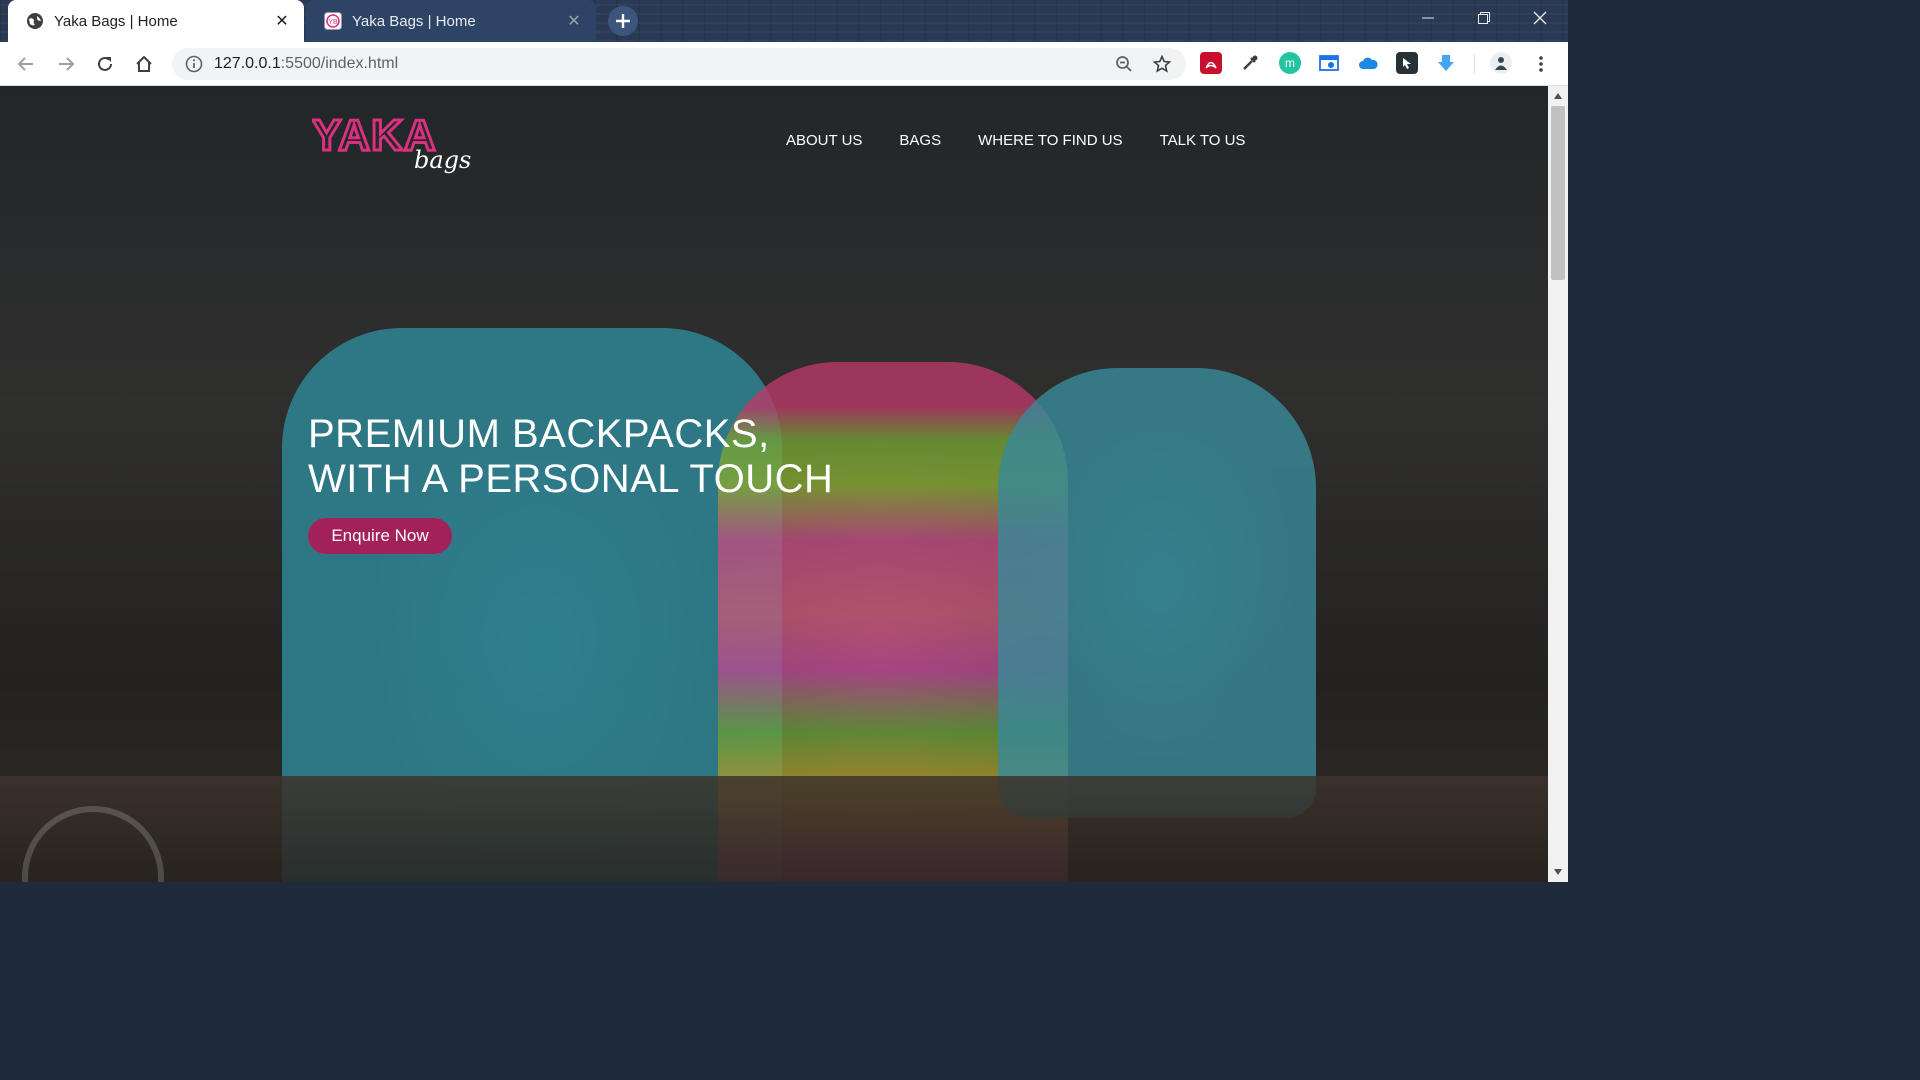  I want to click on forward-button, so click(66, 64).